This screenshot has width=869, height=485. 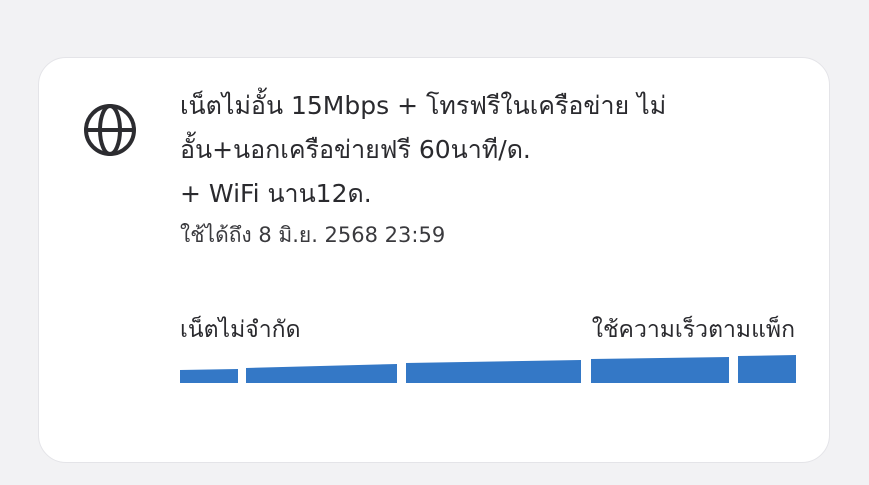 What do you see at coordinates (693, 330) in the screenshot?
I see `speed-policy-label: ใช้ความเร็วตามแพ็ก` at bounding box center [693, 330].